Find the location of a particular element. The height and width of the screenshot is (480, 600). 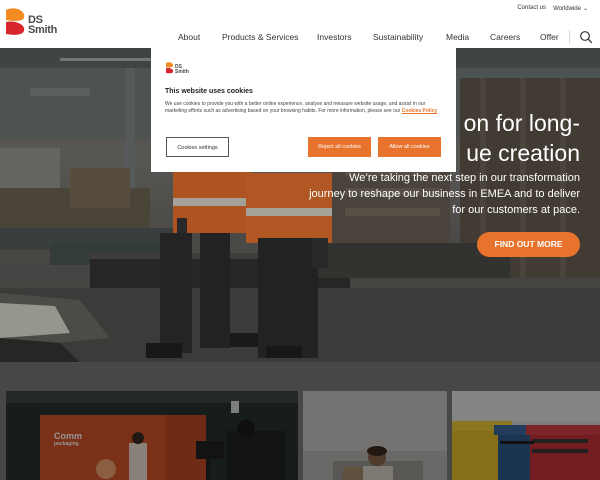

contact-us-link: Contact us is located at coordinates (531, 8).